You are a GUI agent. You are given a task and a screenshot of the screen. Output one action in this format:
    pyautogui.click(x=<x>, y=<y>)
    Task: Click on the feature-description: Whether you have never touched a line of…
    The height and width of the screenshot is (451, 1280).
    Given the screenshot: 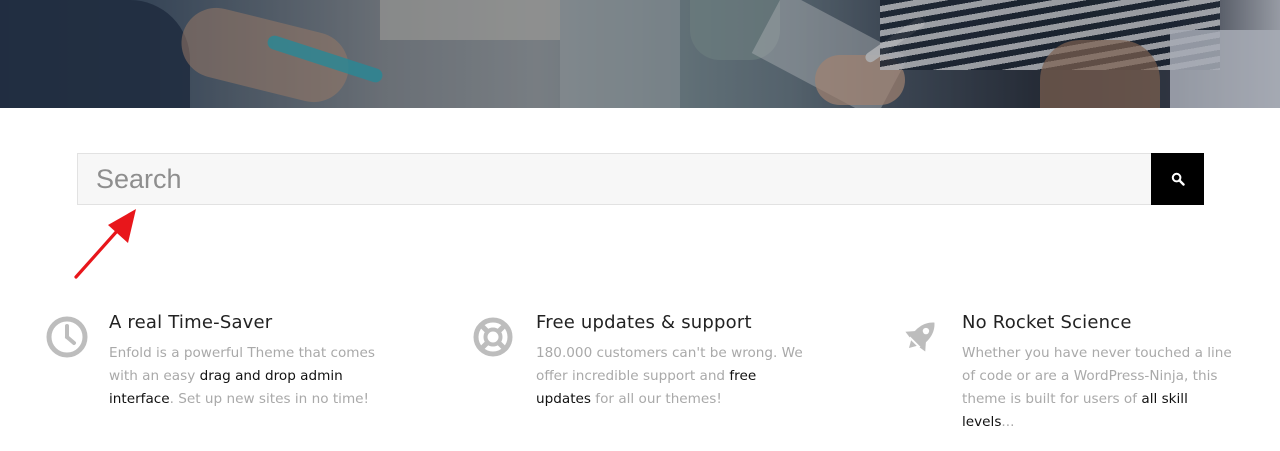 What is the action you would take?
    pyautogui.click(x=1097, y=387)
    